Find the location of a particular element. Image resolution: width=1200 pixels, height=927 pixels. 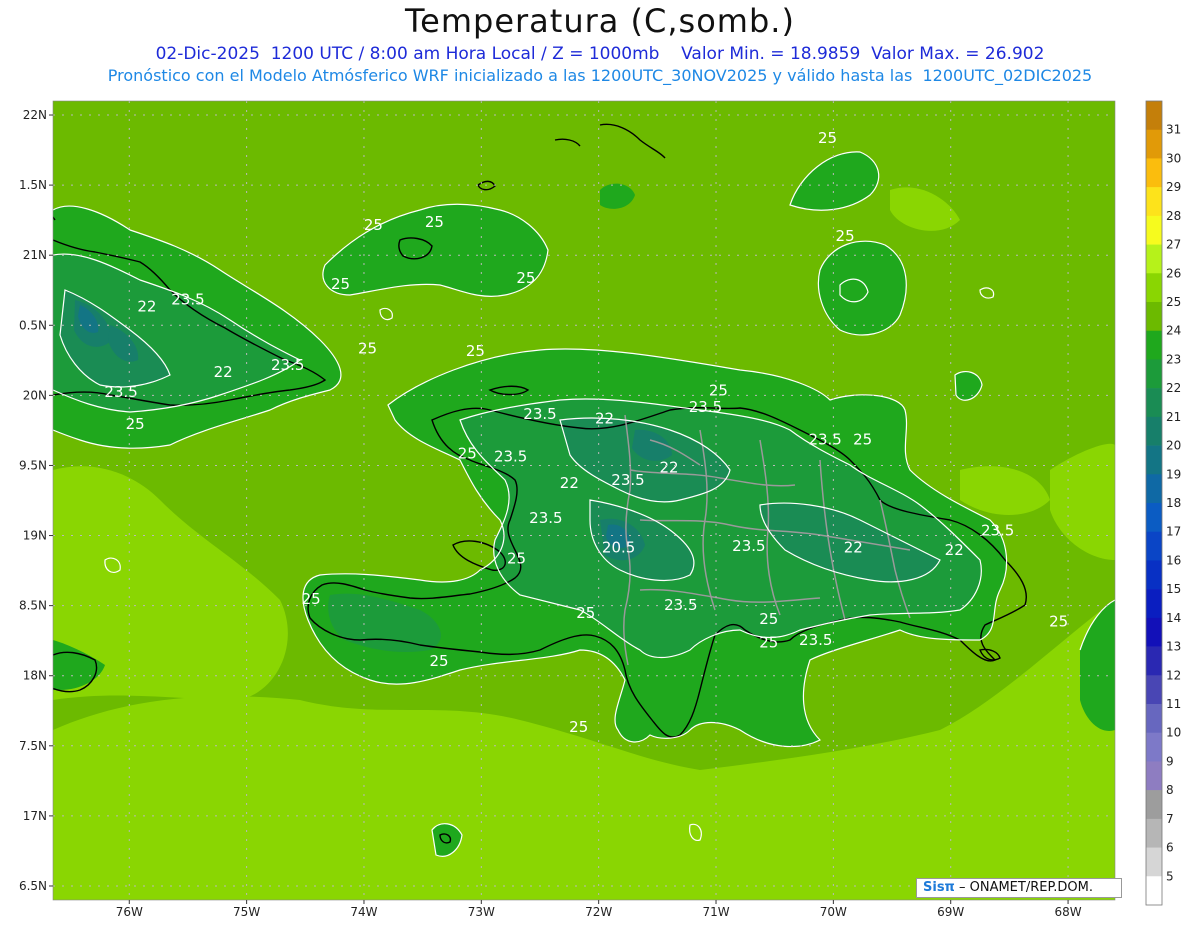

colorbar-label: 20 is located at coordinates (1173, 446).